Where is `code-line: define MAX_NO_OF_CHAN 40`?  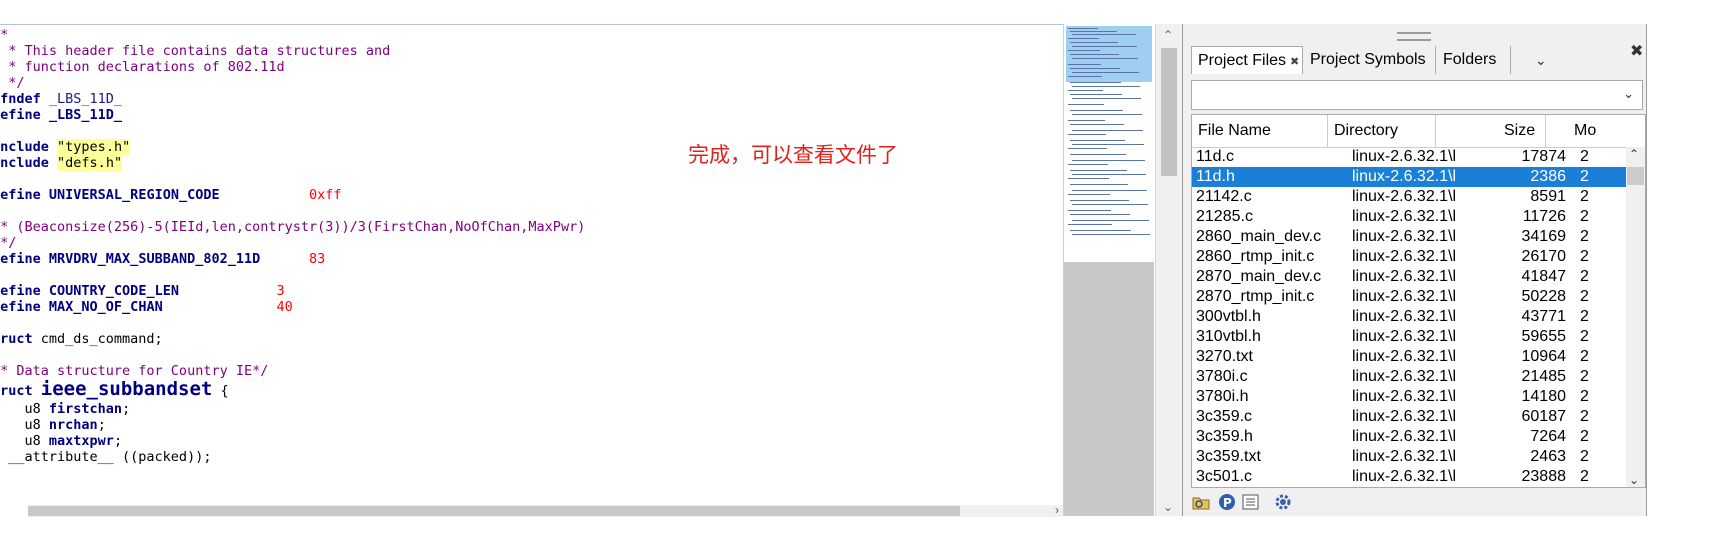
code-line: define MAX_NO_OF_CHAN 40 is located at coordinates (146, 307).